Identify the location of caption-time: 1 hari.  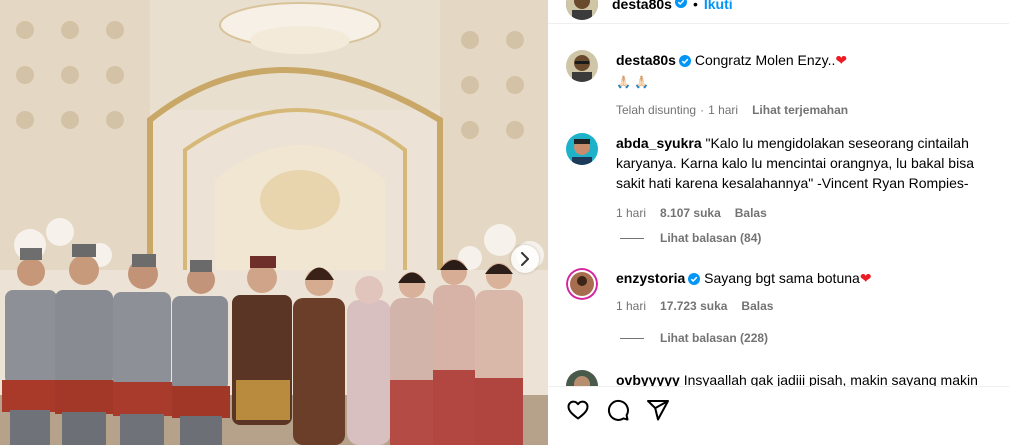
(723, 110).